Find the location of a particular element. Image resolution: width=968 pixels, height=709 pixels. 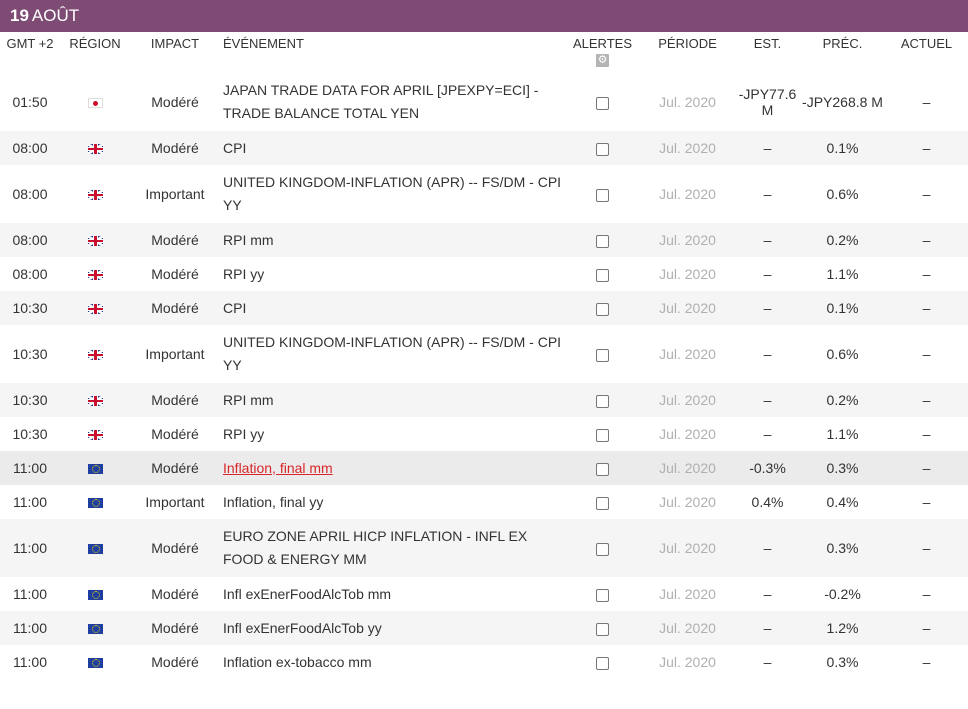

event-name: RPI yy is located at coordinates (244, 273).